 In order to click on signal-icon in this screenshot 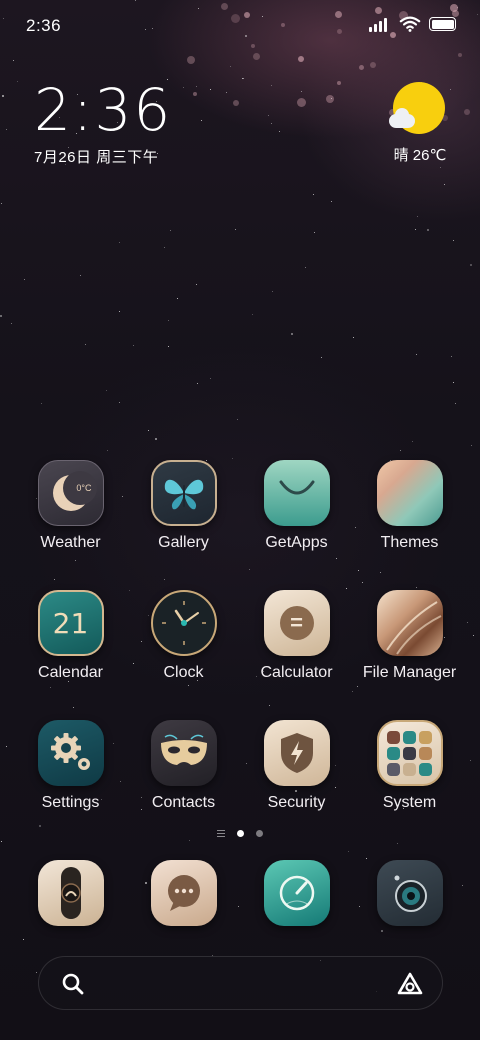, I will do `click(380, 24)`.